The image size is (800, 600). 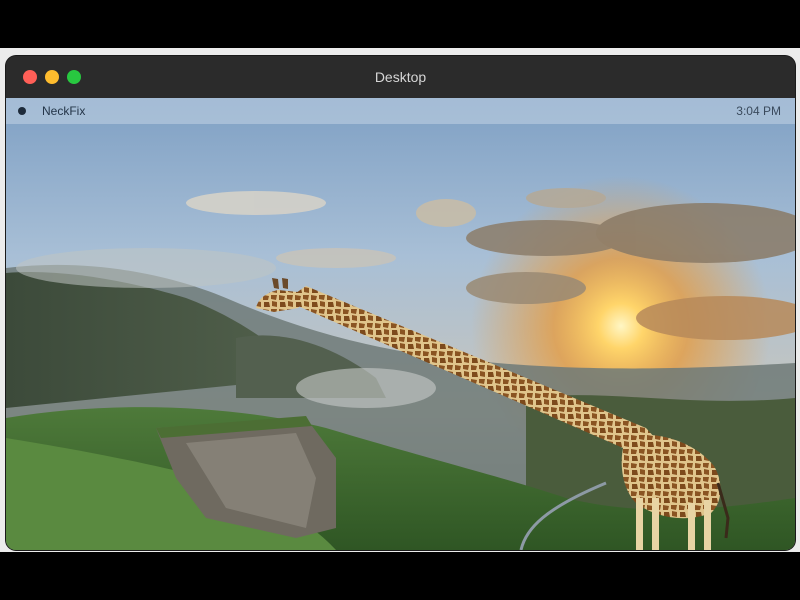 I want to click on menu-clock: 3:04 PM, so click(x=758, y=111).